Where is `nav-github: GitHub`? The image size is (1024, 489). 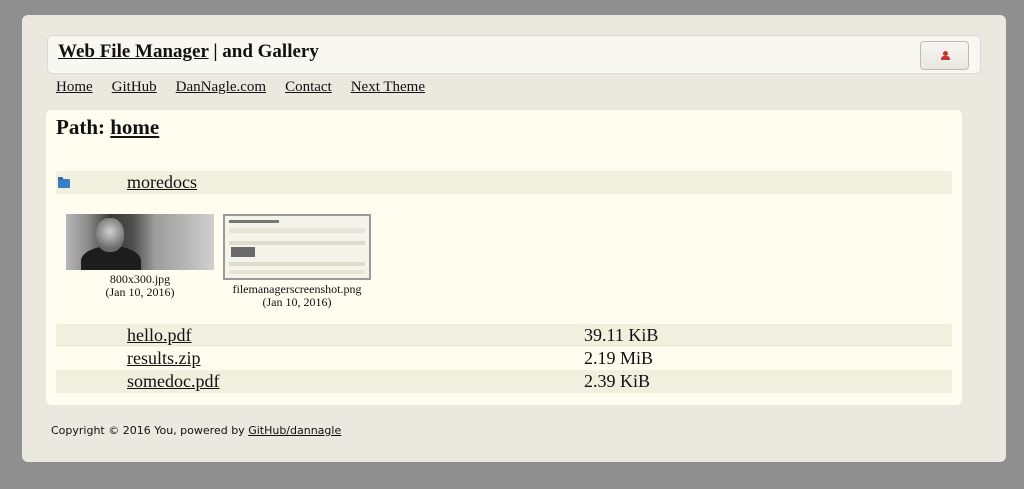 nav-github: GitHub is located at coordinates (134, 87).